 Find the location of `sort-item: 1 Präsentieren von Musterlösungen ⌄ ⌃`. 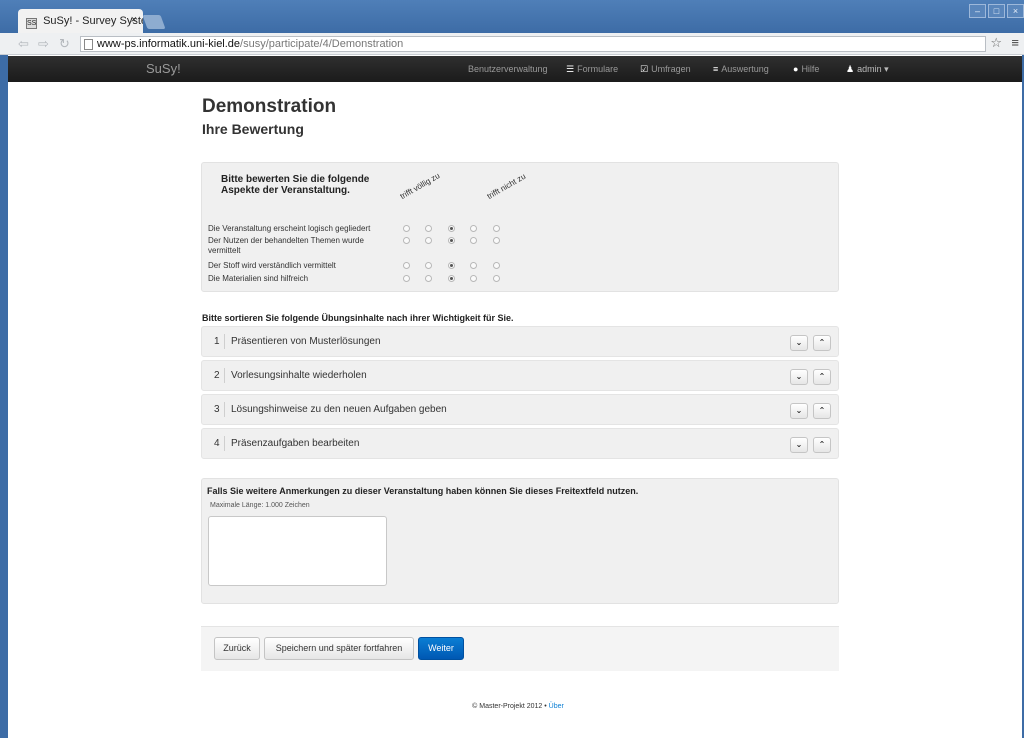

sort-item: 1 Präsentieren von Musterlösungen ⌄ ⌃ is located at coordinates (520, 341).